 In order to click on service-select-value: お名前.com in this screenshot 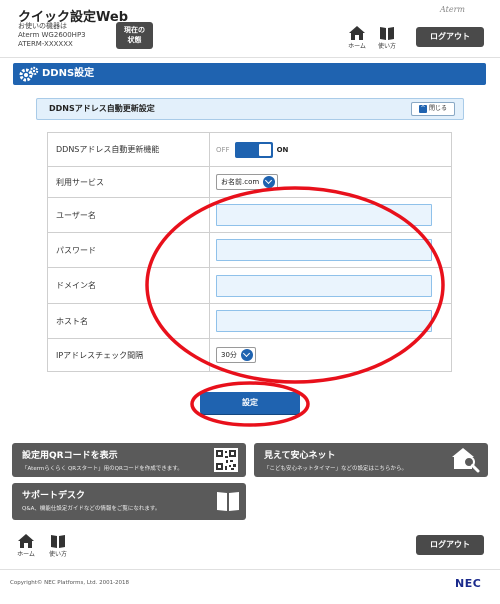, I will do `click(240, 182)`.